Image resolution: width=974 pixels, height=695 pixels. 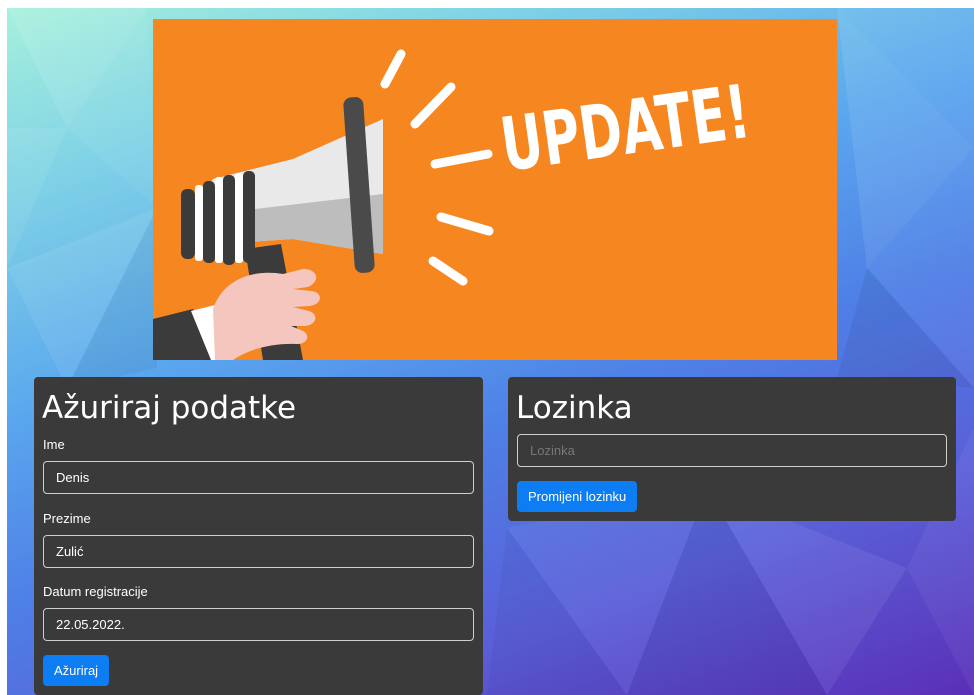 I want to click on password-card: Lozinka Promijeni lozinku, so click(x=732, y=449).